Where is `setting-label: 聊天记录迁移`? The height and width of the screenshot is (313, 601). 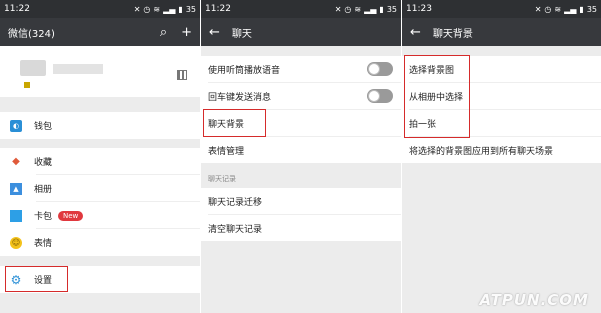 setting-label: 聊天记录迁移 is located at coordinates (235, 202).